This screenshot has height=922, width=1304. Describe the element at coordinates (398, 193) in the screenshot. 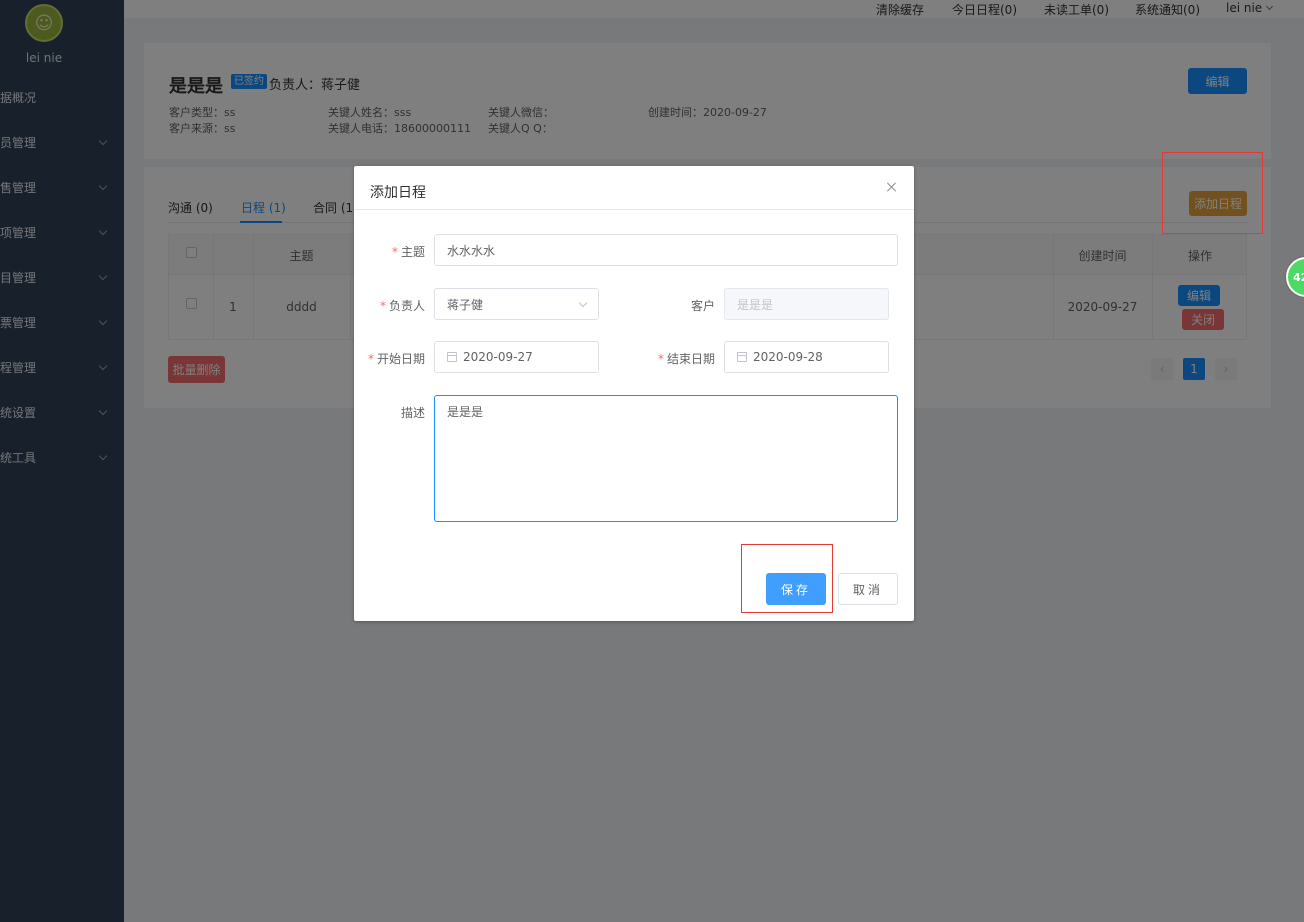

I see `dialog-title: 添加日程` at that location.